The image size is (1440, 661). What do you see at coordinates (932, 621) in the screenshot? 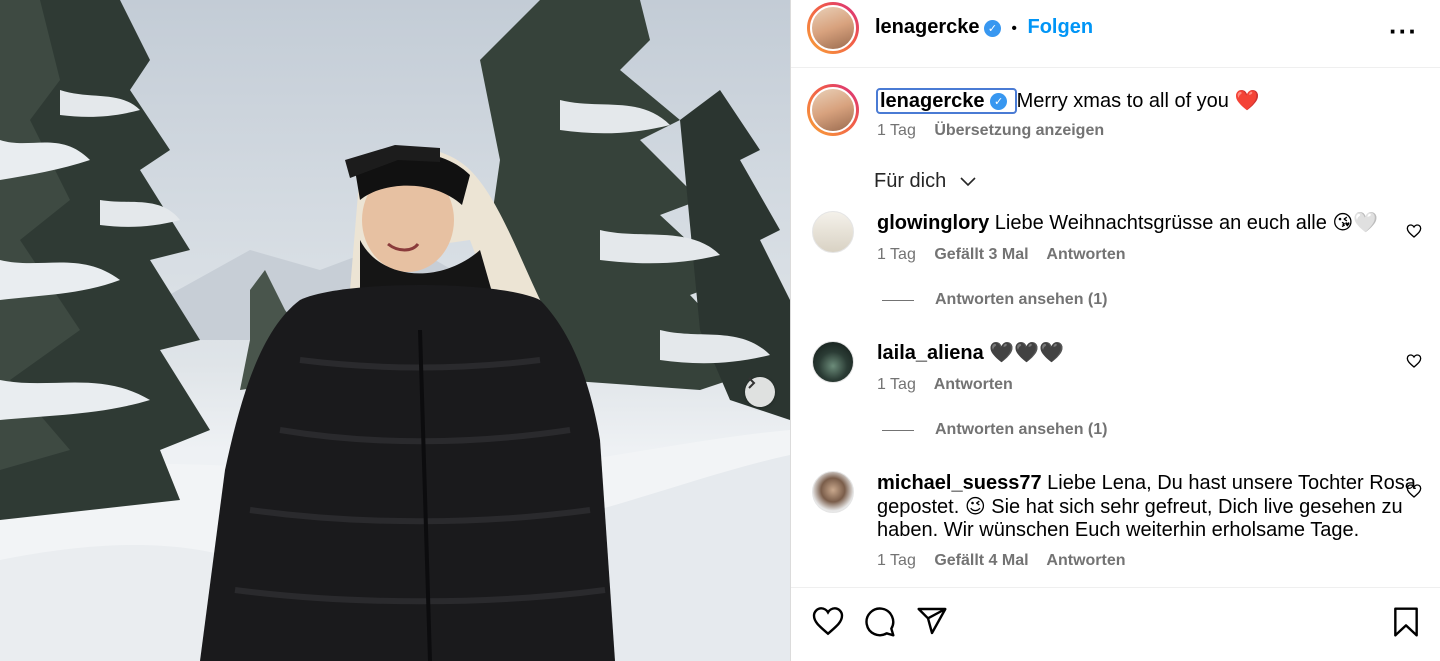
I see `share-icon` at bounding box center [932, 621].